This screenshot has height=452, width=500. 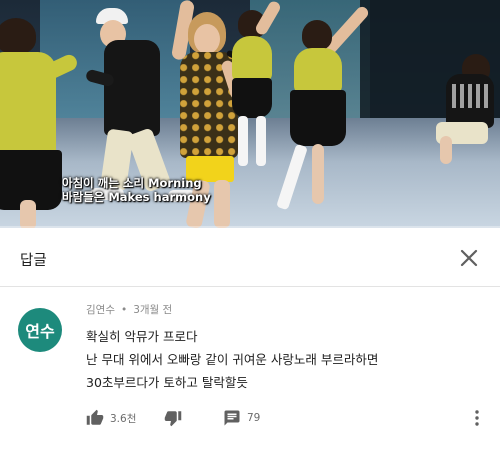 I want to click on comment-icon, so click(x=232, y=418).